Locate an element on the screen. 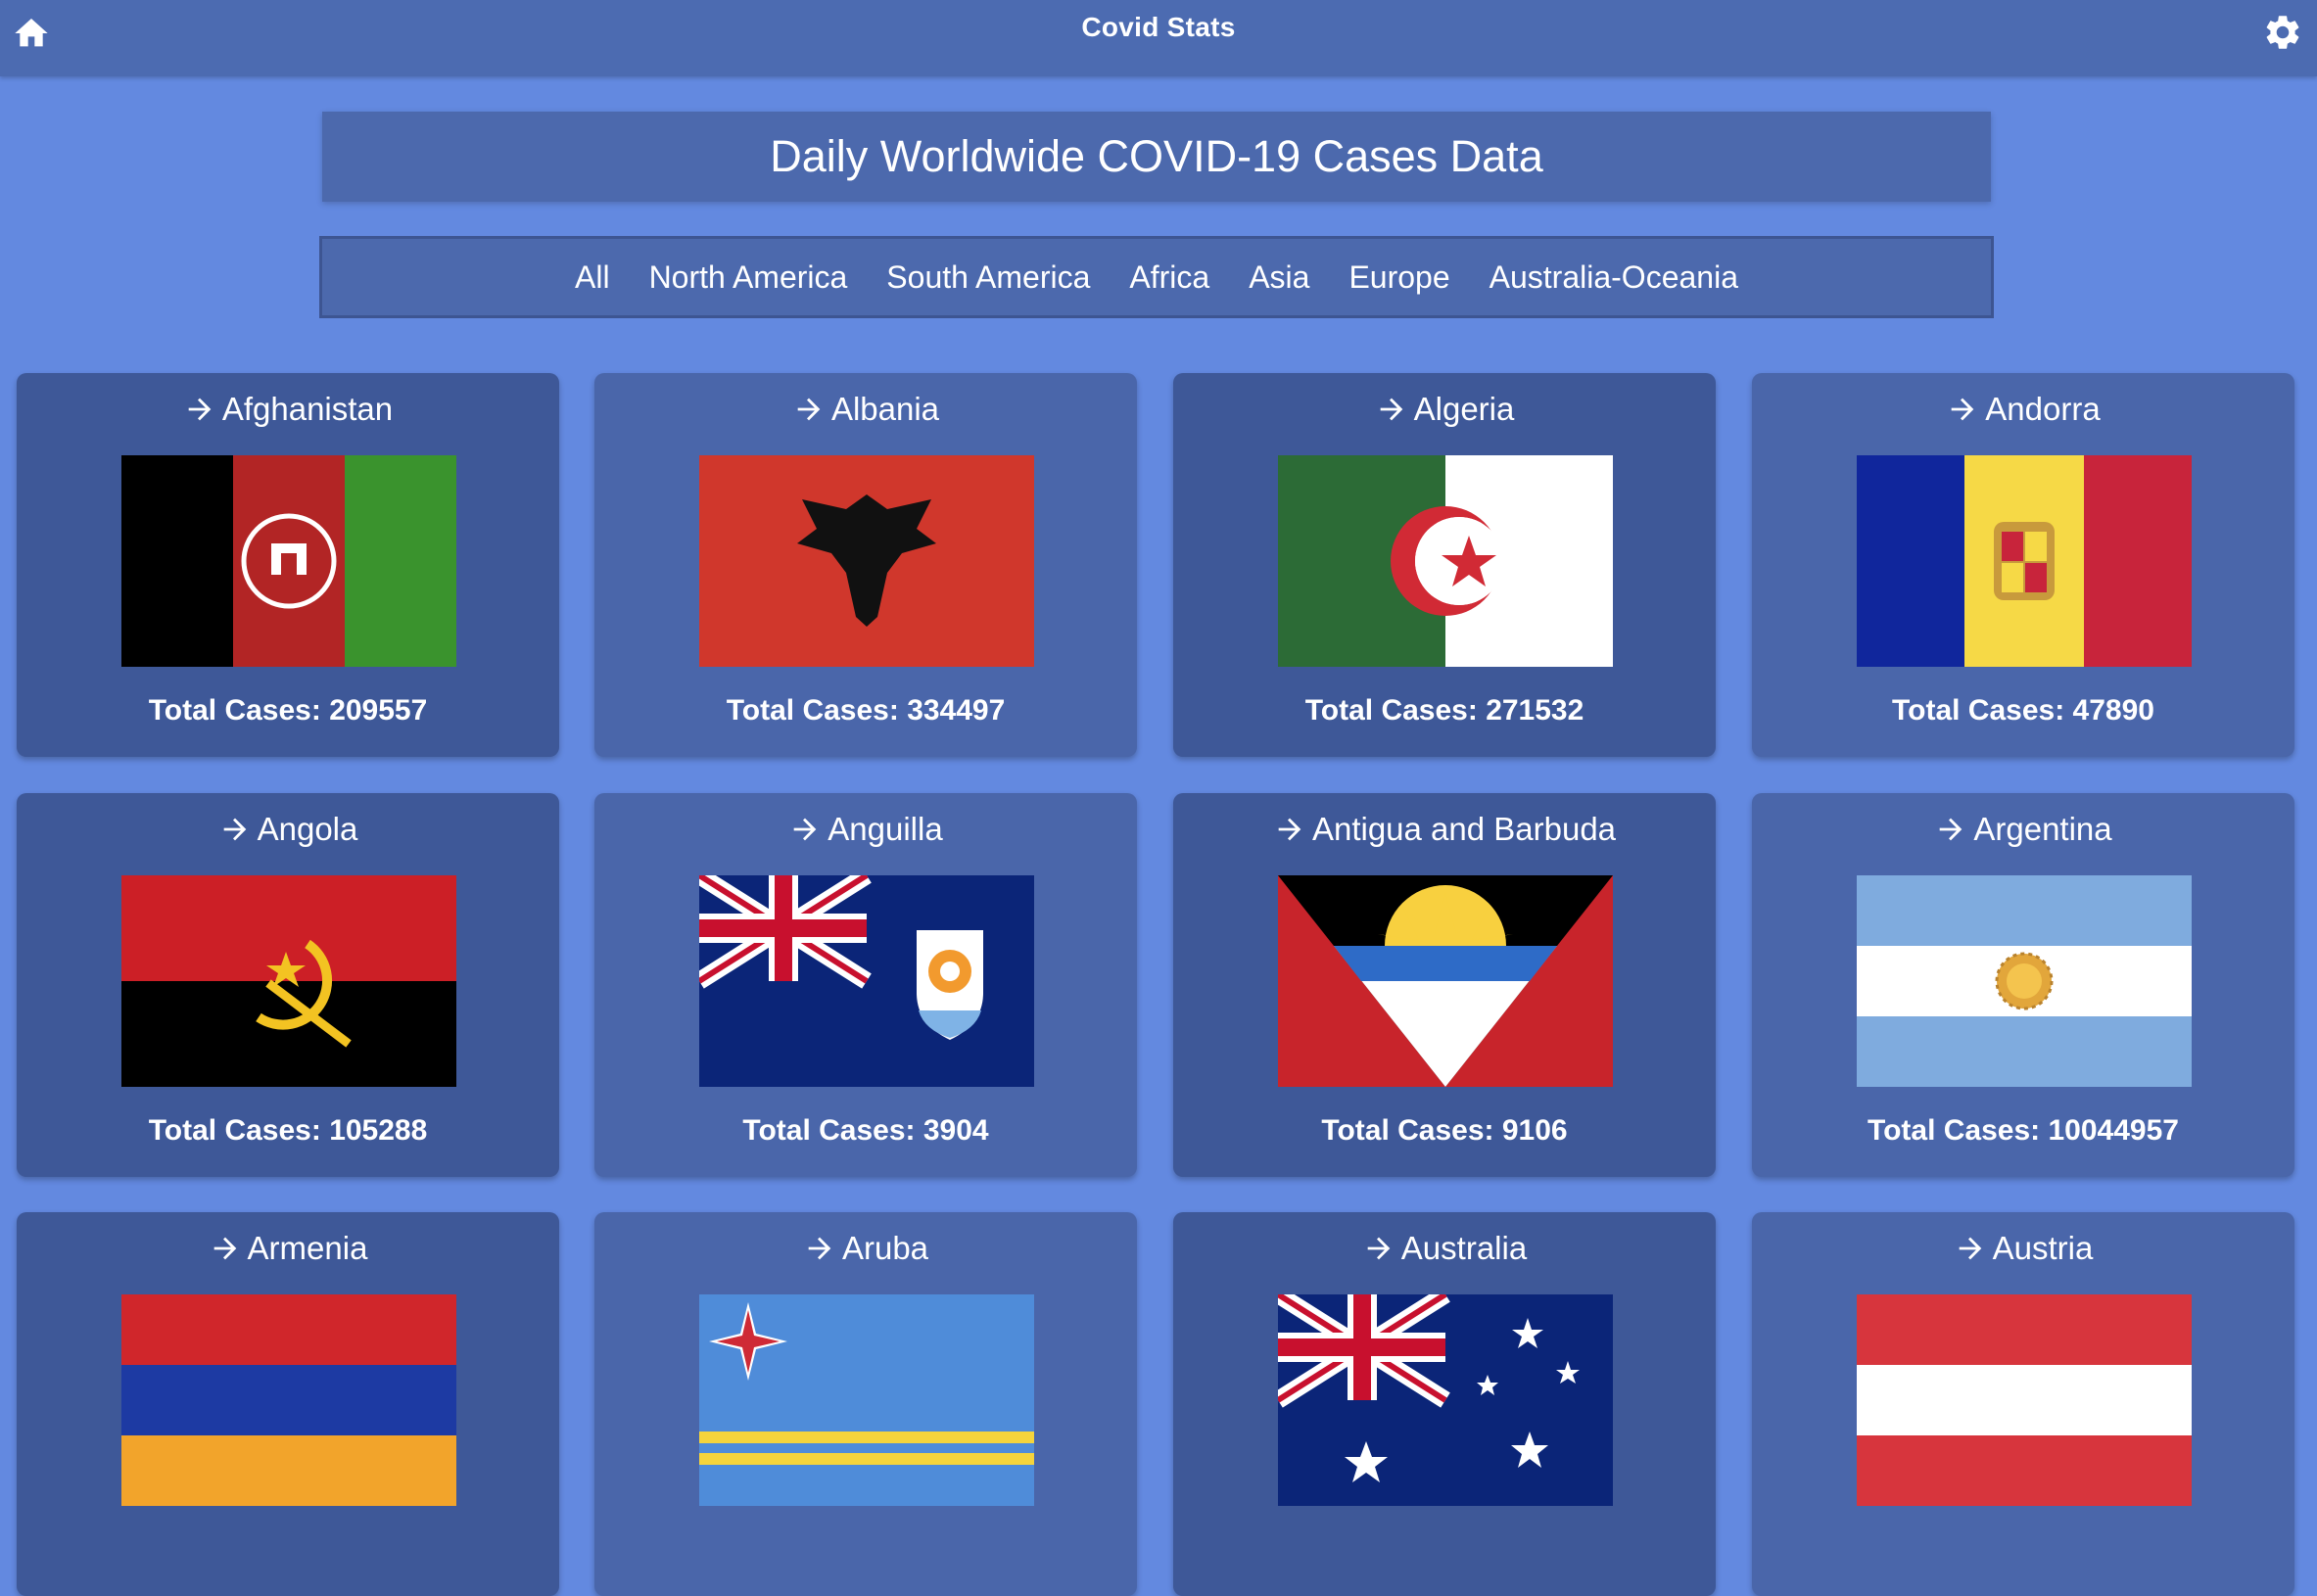 This screenshot has width=2317, height=1596. gear-icon is located at coordinates (2282, 32).